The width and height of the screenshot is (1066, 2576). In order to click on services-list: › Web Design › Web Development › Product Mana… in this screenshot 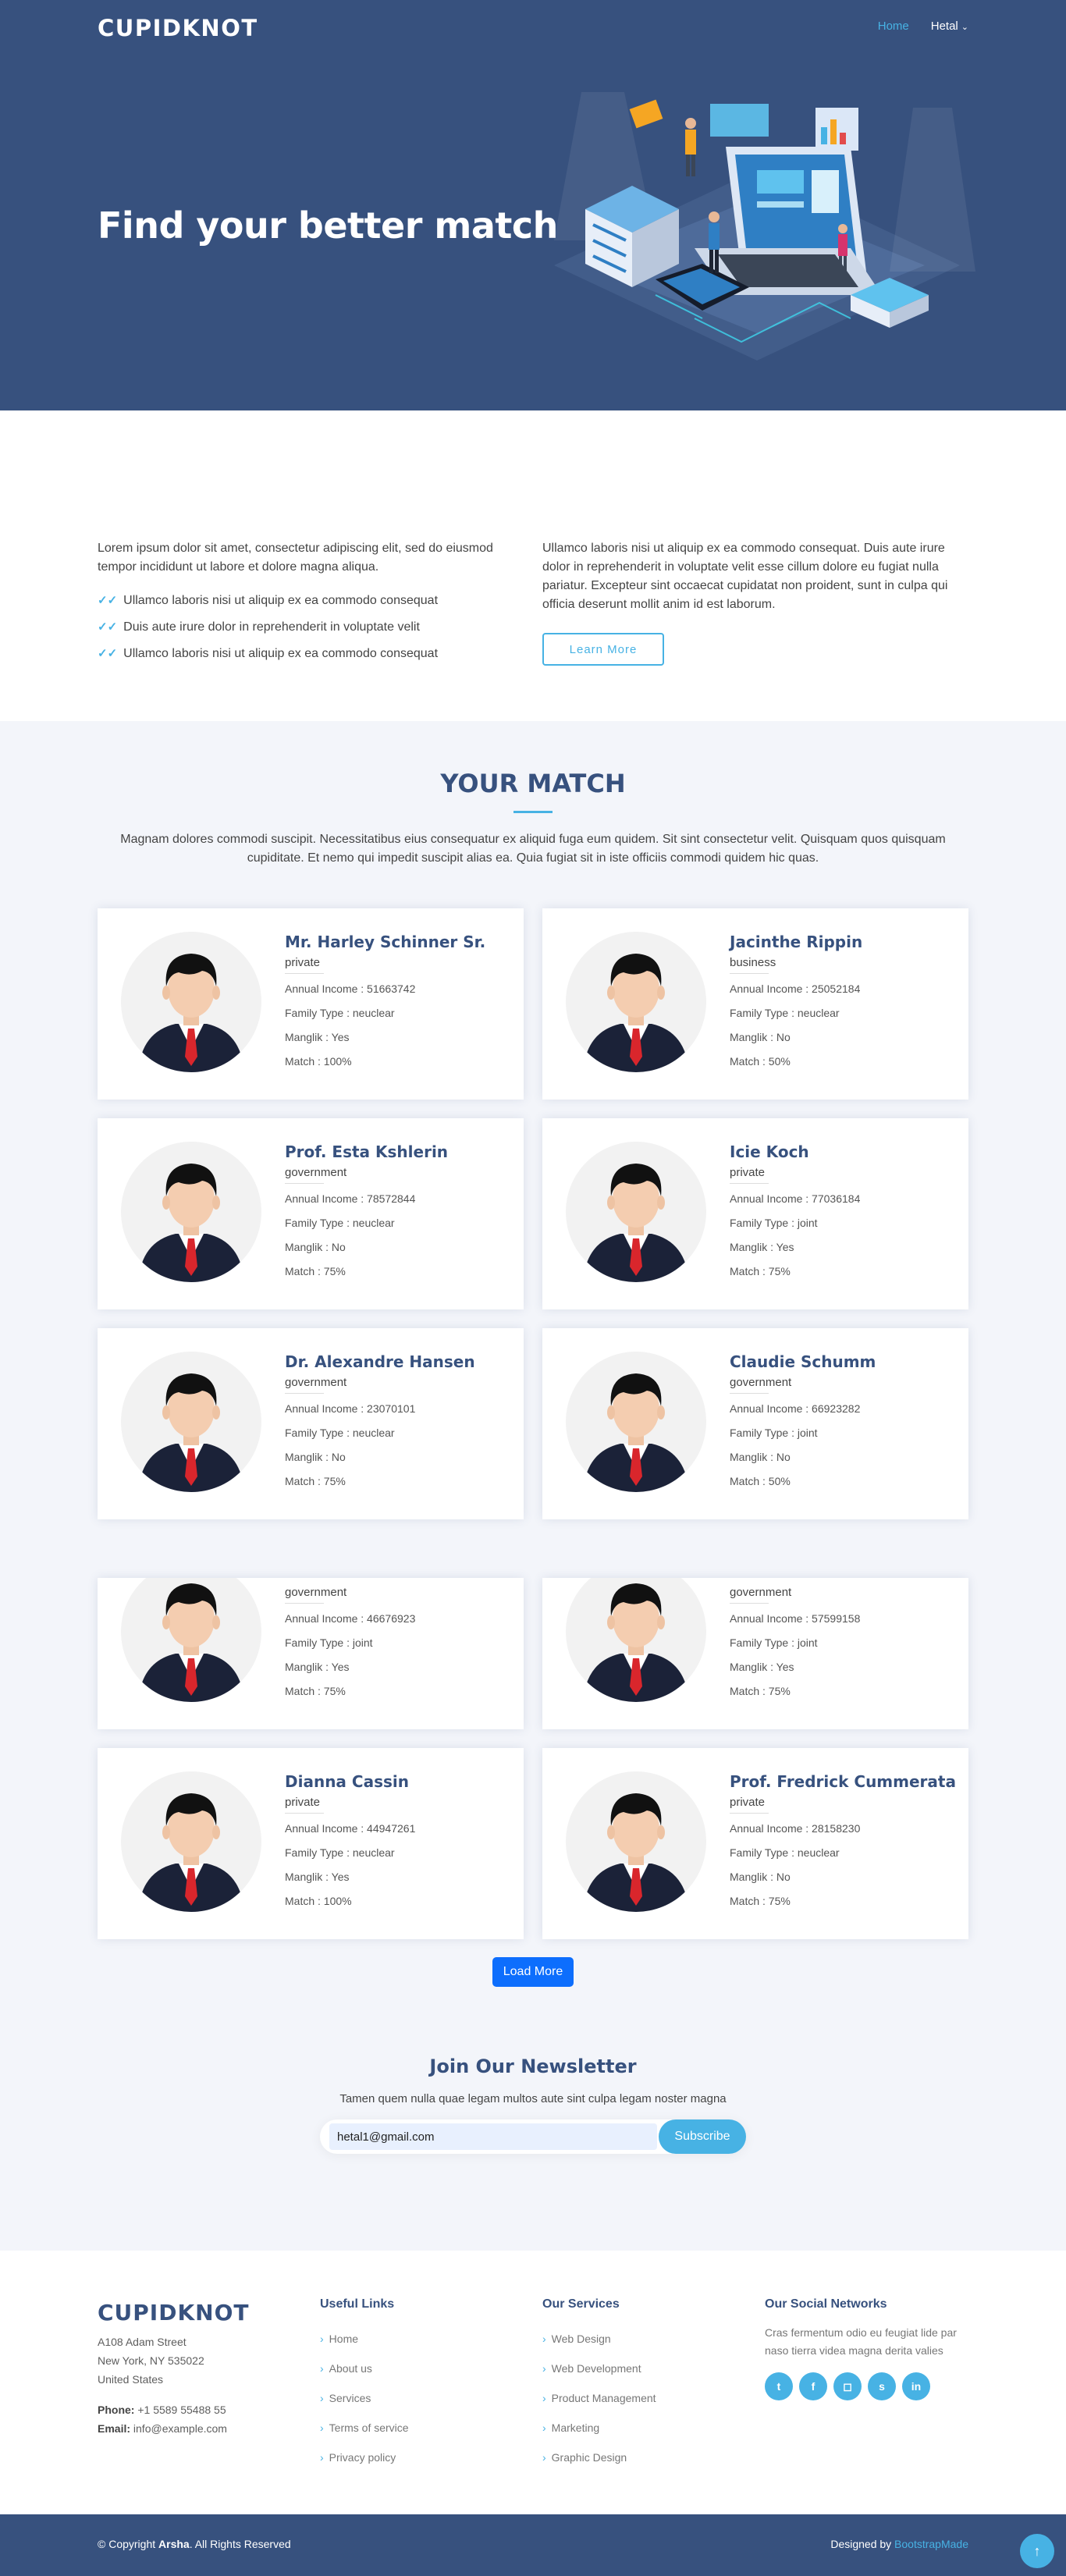, I will do `click(599, 2398)`.